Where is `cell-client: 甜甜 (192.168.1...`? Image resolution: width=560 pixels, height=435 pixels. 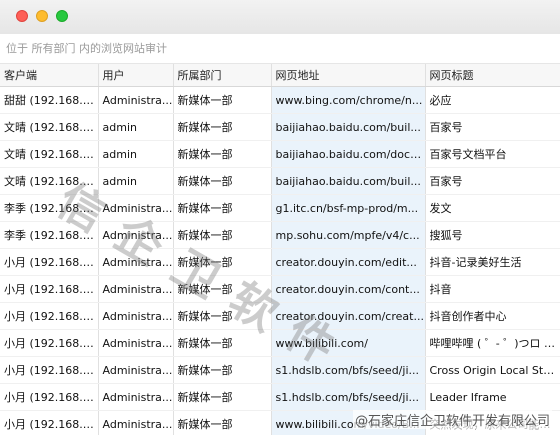 cell-client: 甜甜 (192.168.1... is located at coordinates (49, 100).